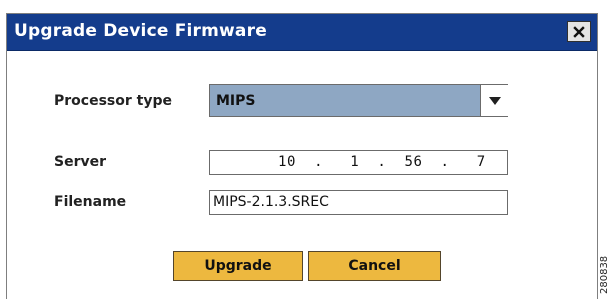 The width and height of the screenshot is (613, 299). What do you see at coordinates (90, 202) in the screenshot?
I see `filename-label: Filename` at bounding box center [90, 202].